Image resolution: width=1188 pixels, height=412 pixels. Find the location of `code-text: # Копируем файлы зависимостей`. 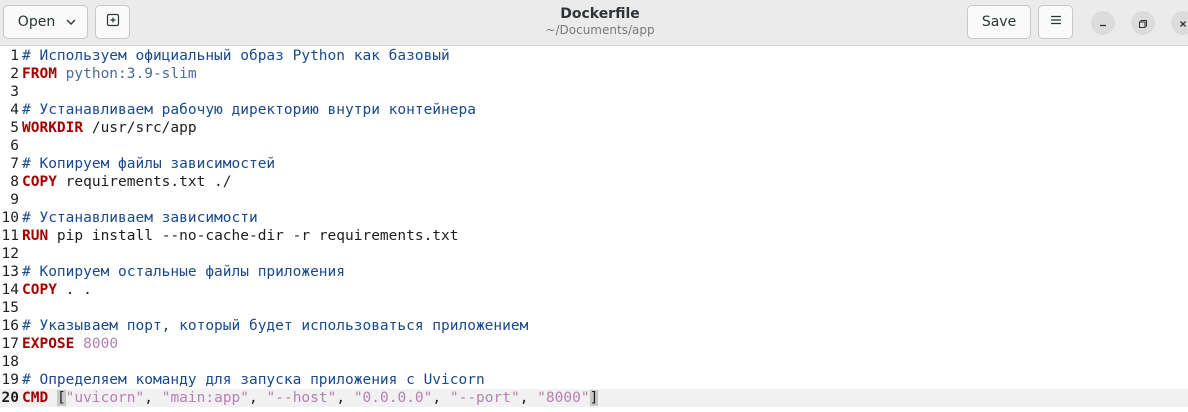

code-text: # Копируем файлы зависимостей is located at coordinates (148, 164).